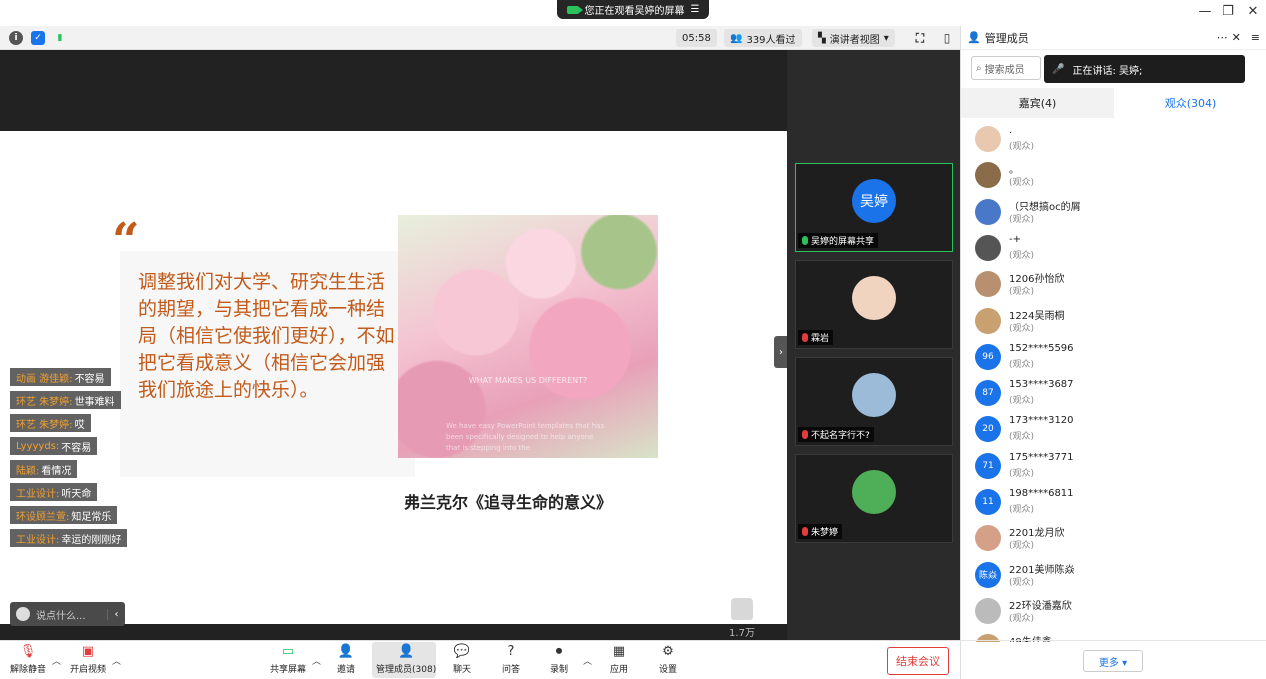 This screenshot has height=679, width=1266. What do you see at coordinates (920, 38) in the screenshot?
I see `fullscreen-icon: ⛶` at bounding box center [920, 38].